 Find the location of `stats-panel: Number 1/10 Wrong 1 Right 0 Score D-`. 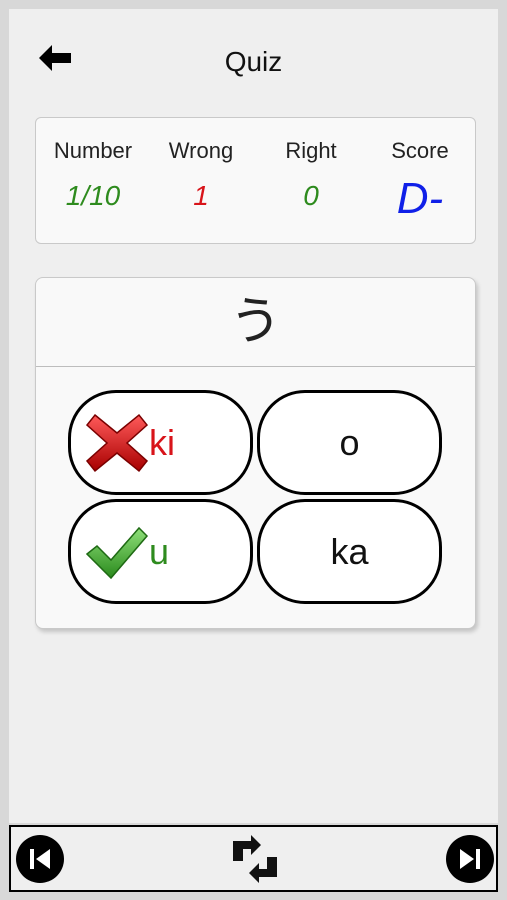

stats-panel: Number 1/10 Wrong 1 Right 0 Score D- is located at coordinates (255, 180).